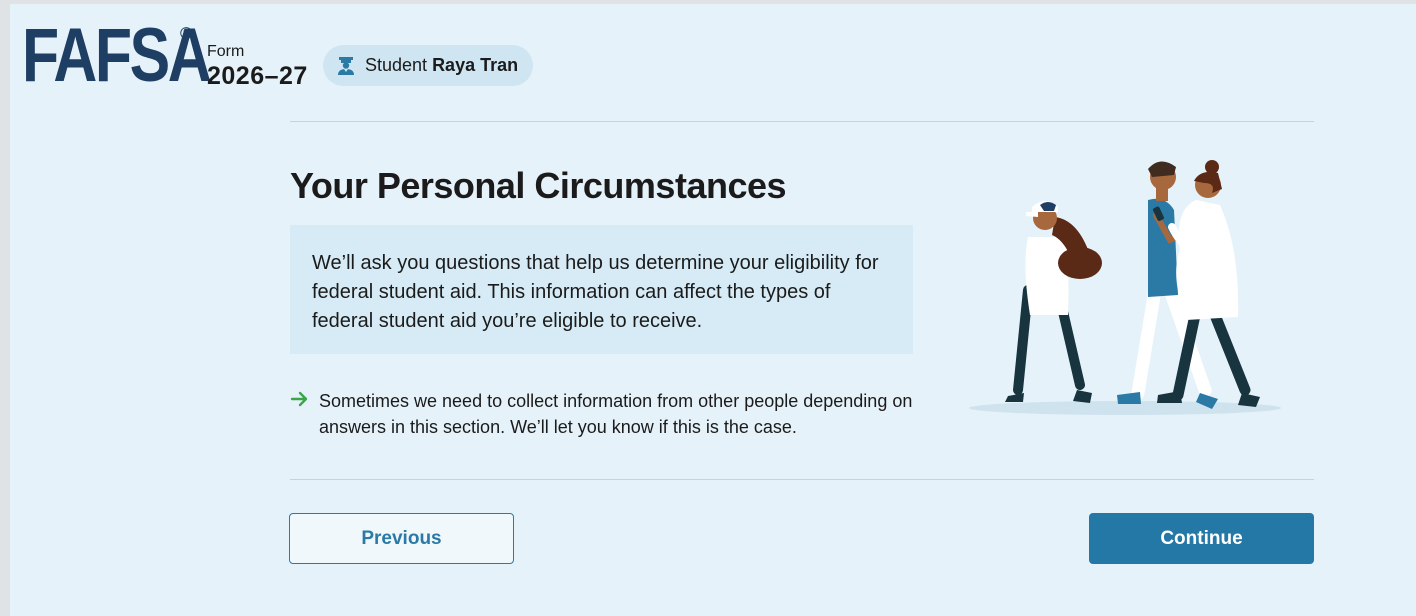 This screenshot has height=616, width=1416. What do you see at coordinates (304, 414) in the screenshot?
I see `arrow-right-icon` at bounding box center [304, 414].